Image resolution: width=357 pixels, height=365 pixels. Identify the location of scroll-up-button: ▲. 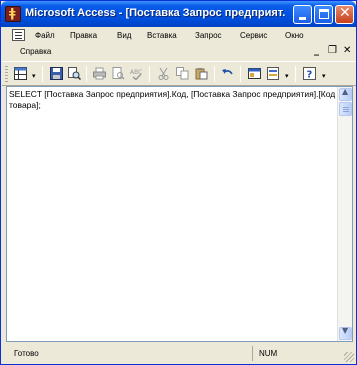
(345, 94).